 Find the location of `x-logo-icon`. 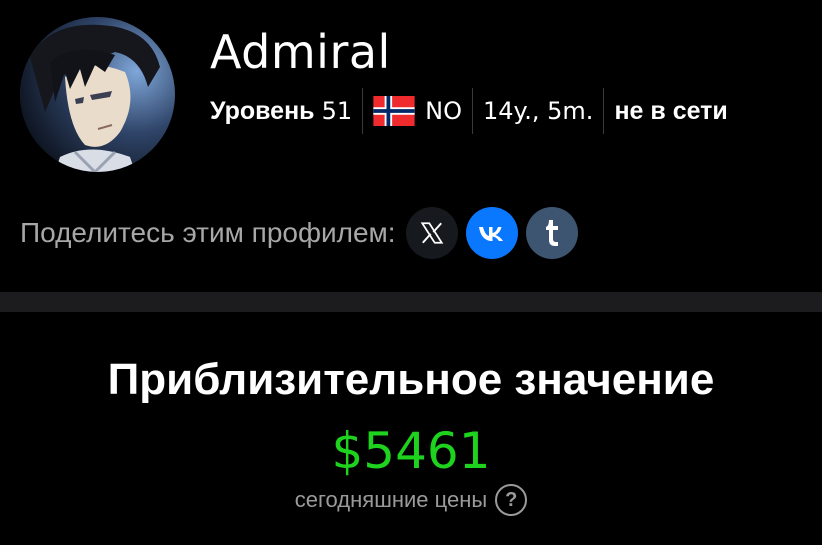

x-logo-icon is located at coordinates (431, 233).